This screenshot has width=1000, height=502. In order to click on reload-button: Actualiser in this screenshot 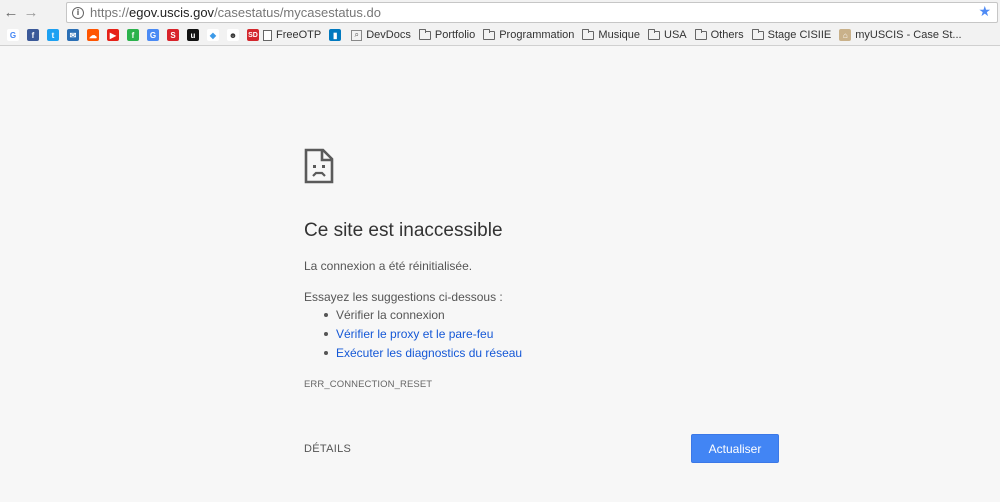, I will do `click(735, 448)`.